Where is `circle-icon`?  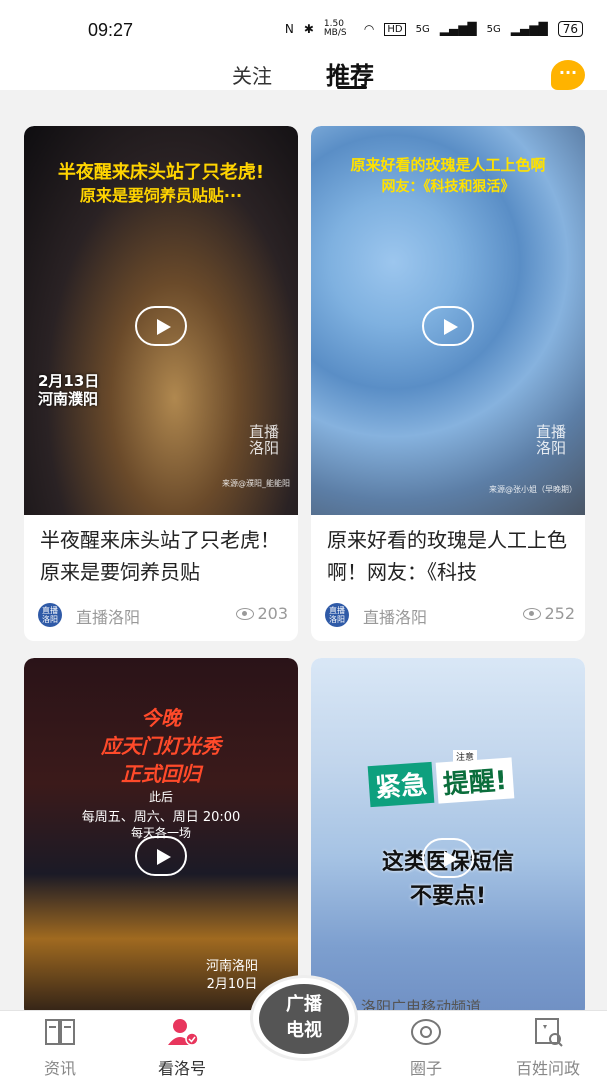
circle-icon is located at coordinates (426, 1032).